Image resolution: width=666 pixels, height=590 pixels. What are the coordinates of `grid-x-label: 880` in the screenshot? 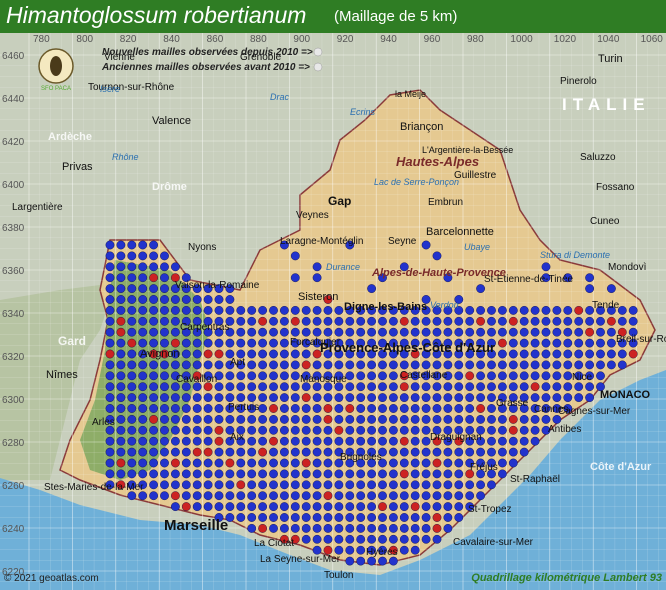 It's located at (258, 39).